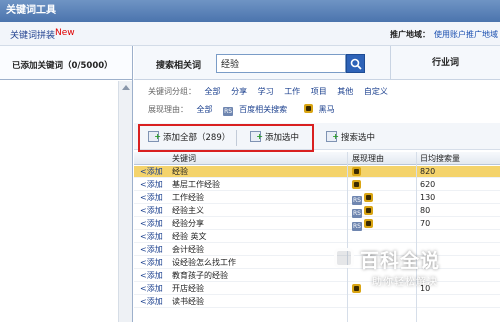  Describe the element at coordinates (172, 91) in the screenshot. I see `group-filter-label: 关键词分组：` at that location.